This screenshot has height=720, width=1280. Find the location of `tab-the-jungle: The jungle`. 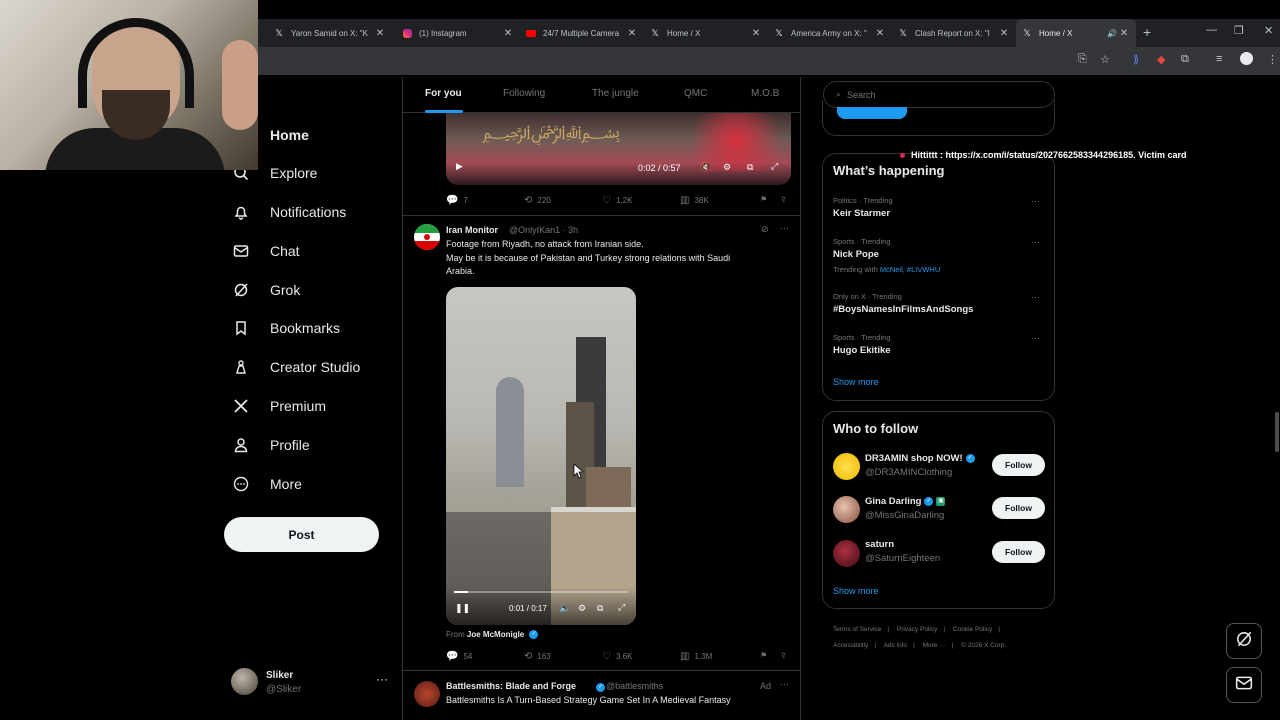

tab-the-jungle: The jungle is located at coordinates (615, 93).